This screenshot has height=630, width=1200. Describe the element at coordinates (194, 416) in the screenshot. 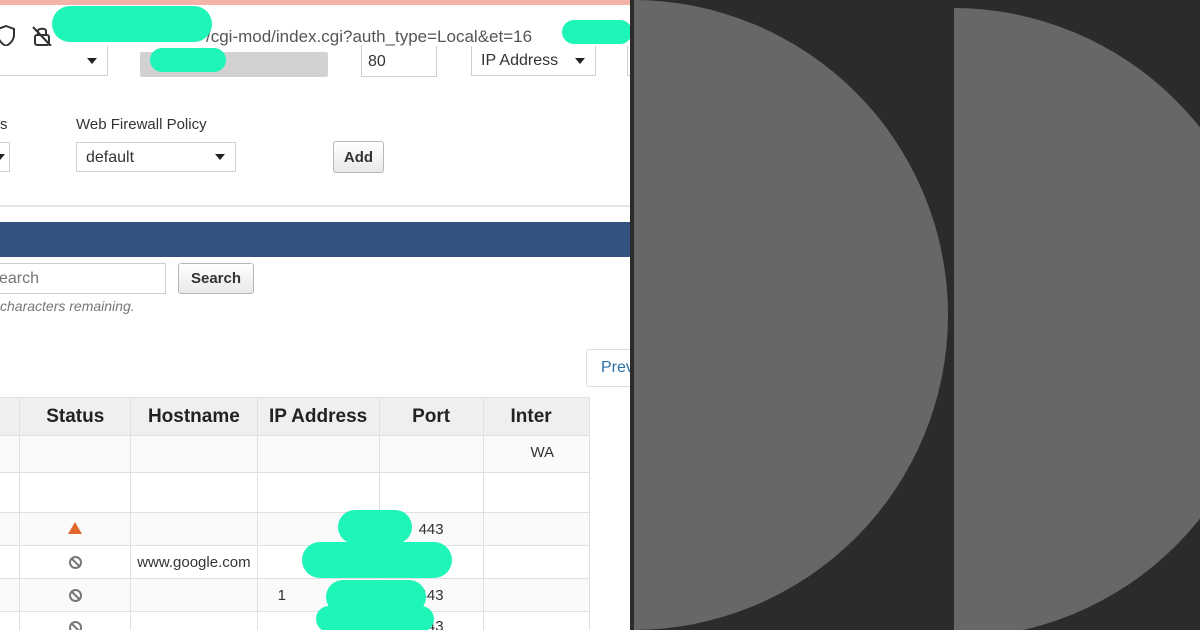

I see `column-header-hostname: Hostname` at that location.